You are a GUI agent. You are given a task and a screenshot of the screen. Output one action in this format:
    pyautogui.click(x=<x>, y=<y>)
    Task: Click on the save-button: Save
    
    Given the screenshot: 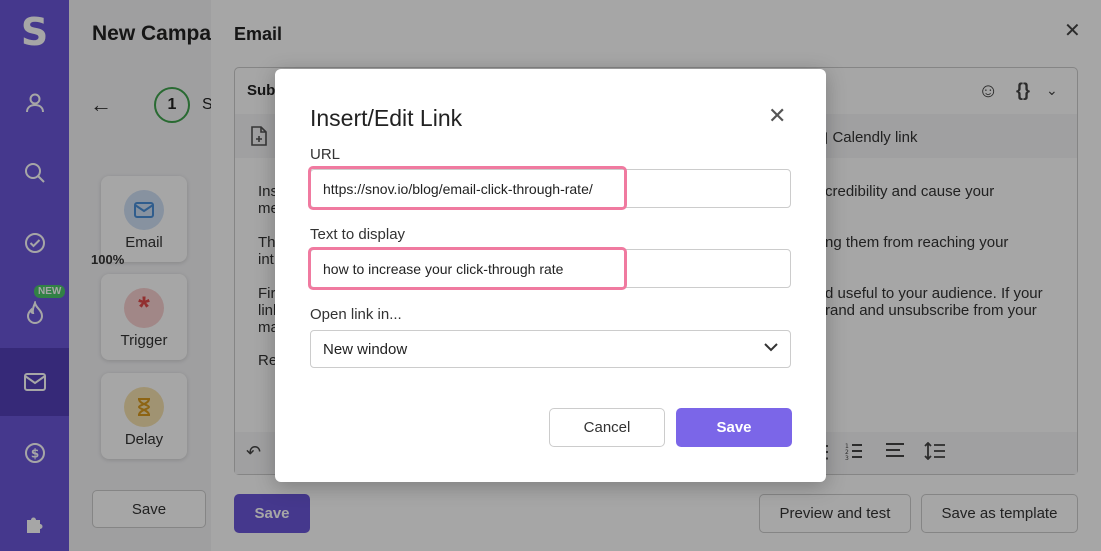 What is the action you would take?
    pyautogui.click(x=734, y=427)
    